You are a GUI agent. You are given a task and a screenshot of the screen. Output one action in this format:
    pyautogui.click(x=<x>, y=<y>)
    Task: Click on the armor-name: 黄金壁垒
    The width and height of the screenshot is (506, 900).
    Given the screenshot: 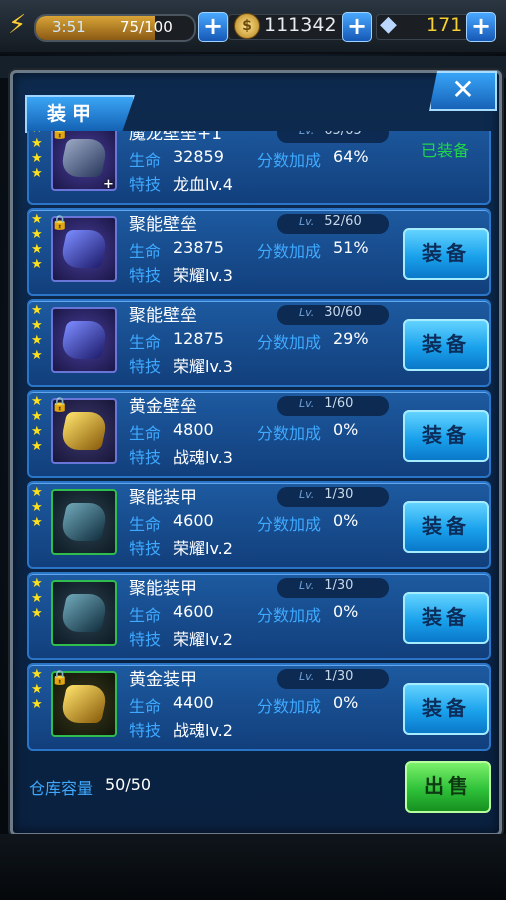 What is the action you would take?
    pyautogui.click(x=163, y=407)
    